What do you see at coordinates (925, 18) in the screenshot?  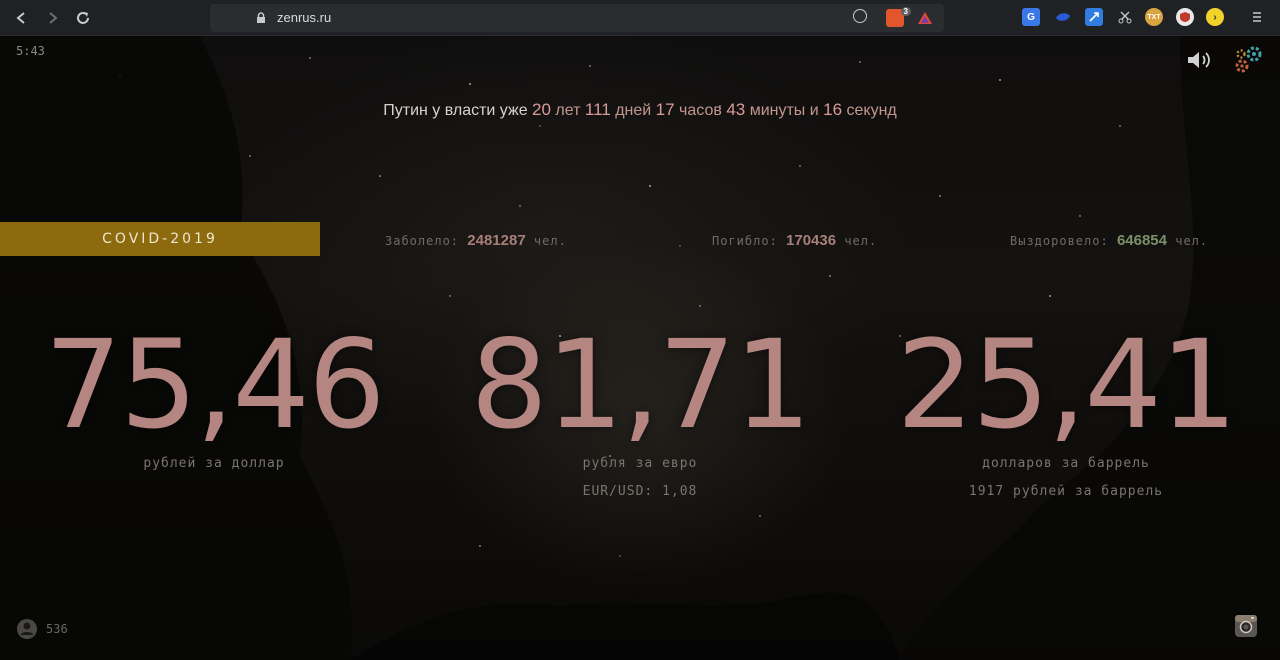 I see `brave-rewards-icon` at bounding box center [925, 18].